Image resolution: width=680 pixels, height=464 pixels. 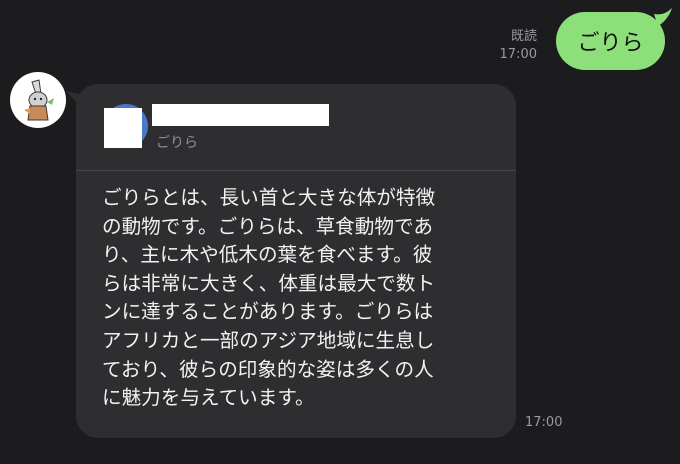 What do you see at coordinates (296, 170) in the screenshot?
I see `card-divider` at bounding box center [296, 170].